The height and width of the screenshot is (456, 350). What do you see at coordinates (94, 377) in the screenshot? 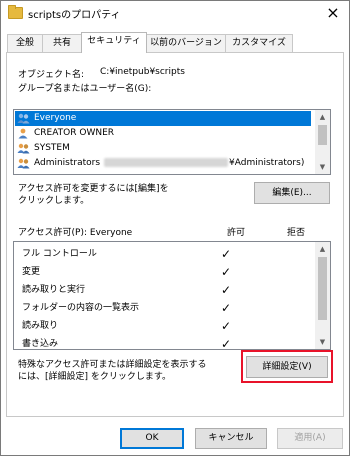
I see `advanced-hint-line2: には、[詳細設定] をクリックします。` at bounding box center [94, 377].